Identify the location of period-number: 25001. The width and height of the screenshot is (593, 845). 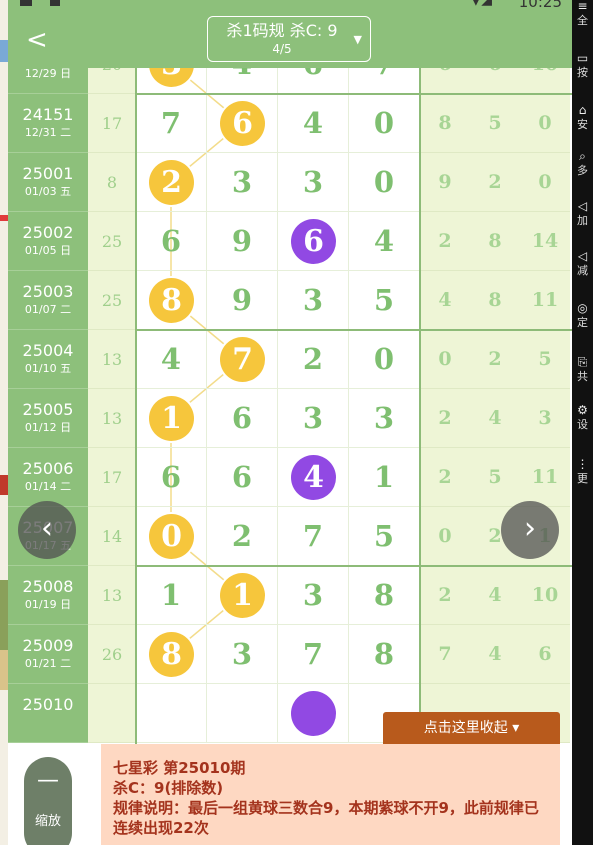
(48, 173).